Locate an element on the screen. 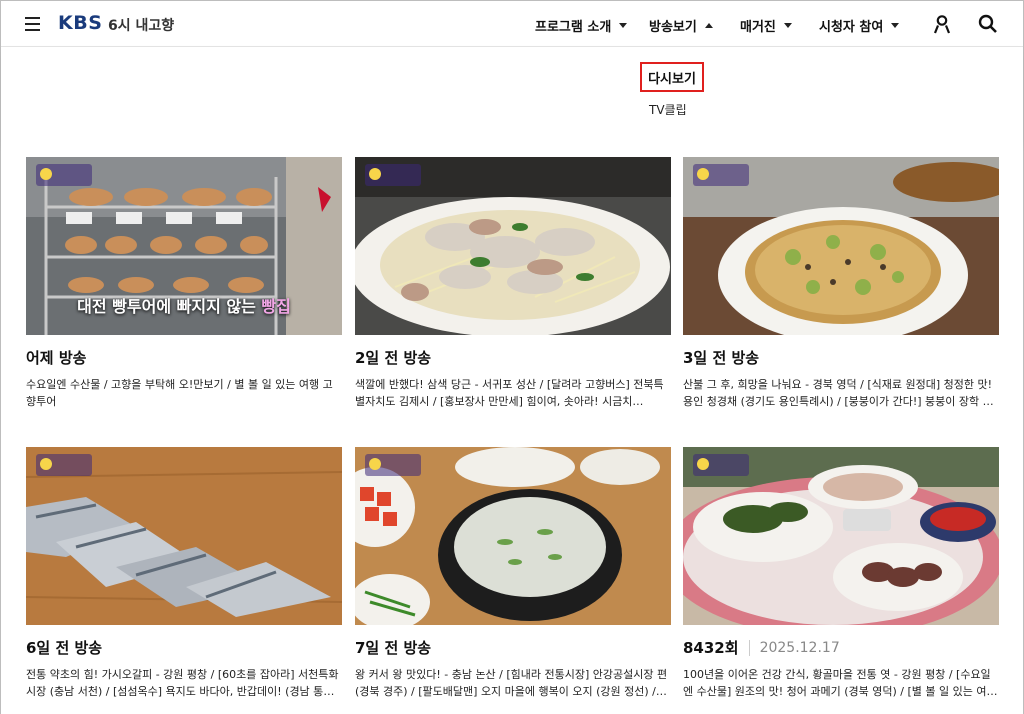 The width and height of the screenshot is (1024, 714). nav-viewer-participation: 시청자 참여 is located at coordinates (859, 25).